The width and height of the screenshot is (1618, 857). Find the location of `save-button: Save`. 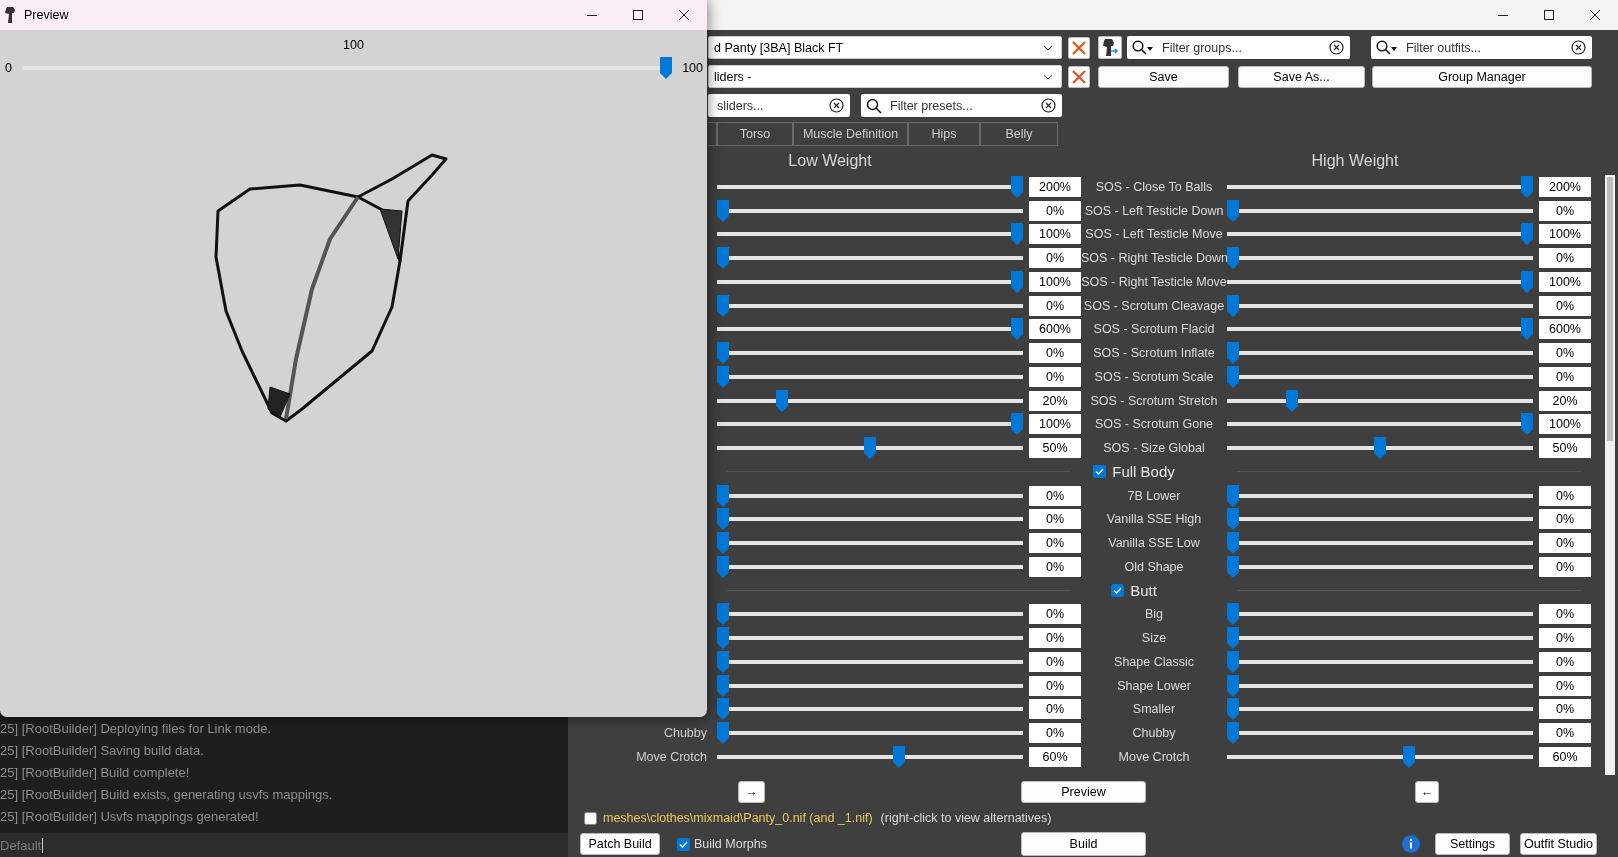

save-button: Save is located at coordinates (1163, 76).